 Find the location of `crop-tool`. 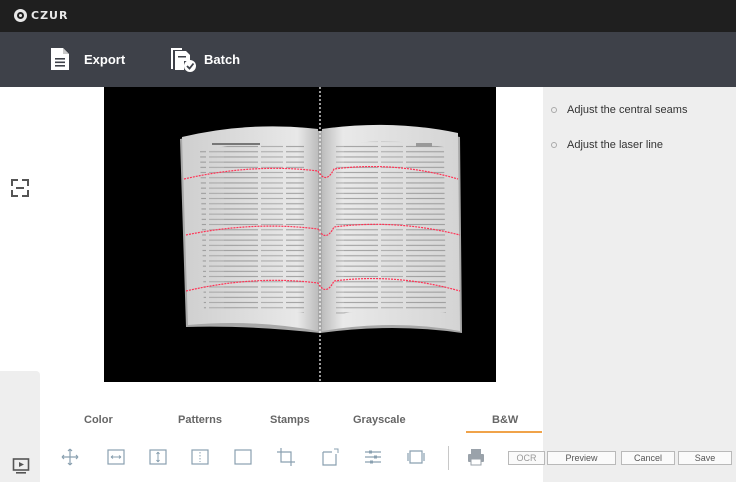

crop-tool is located at coordinates (286, 457).